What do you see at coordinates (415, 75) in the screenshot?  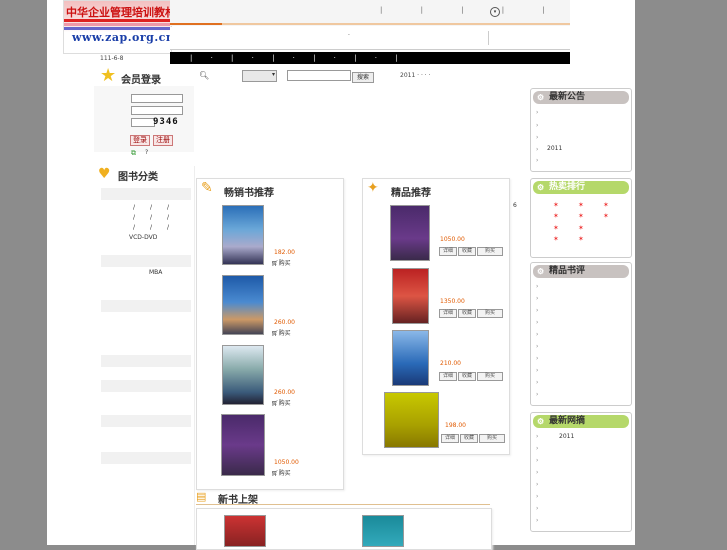 I see `search-info: 2011 · · · ·` at bounding box center [415, 75].